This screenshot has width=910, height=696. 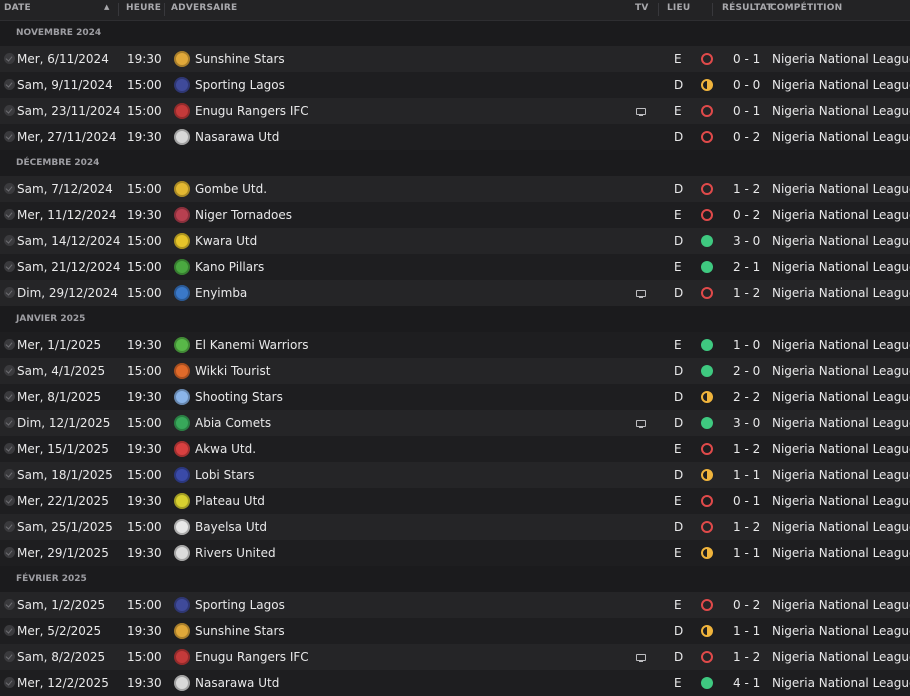 What do you see at coordinates (746, 267) in the screenshot?
I see `match-score: 2 - 1` at bounding box center [746, 267].